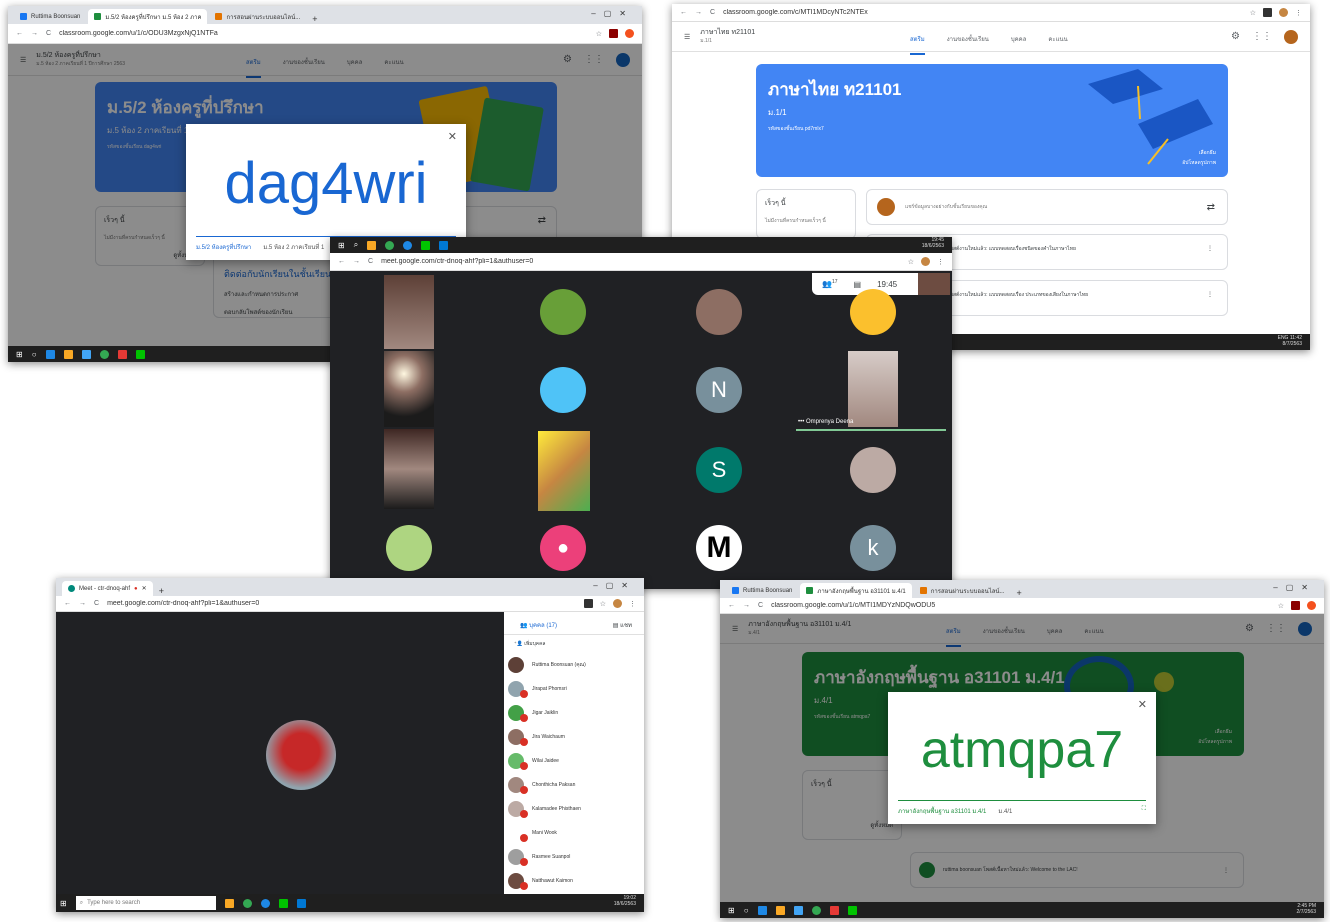  What do you see at coordinates (830, 284) in the screenshot?
I see `people-icon: 👥17` at bounding box center [830, 284].